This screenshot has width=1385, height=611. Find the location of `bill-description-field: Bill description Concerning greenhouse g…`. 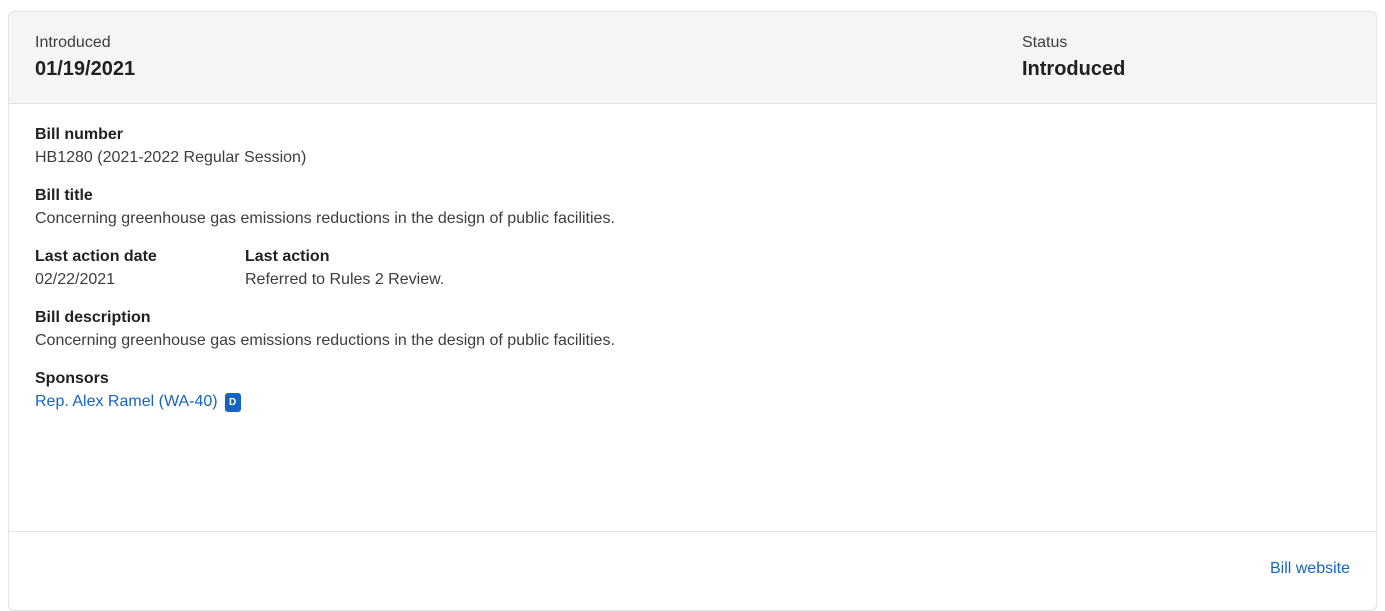

bill-description-field: Bill description Concerning greenhouse g… is located at coordinates (692, 329).